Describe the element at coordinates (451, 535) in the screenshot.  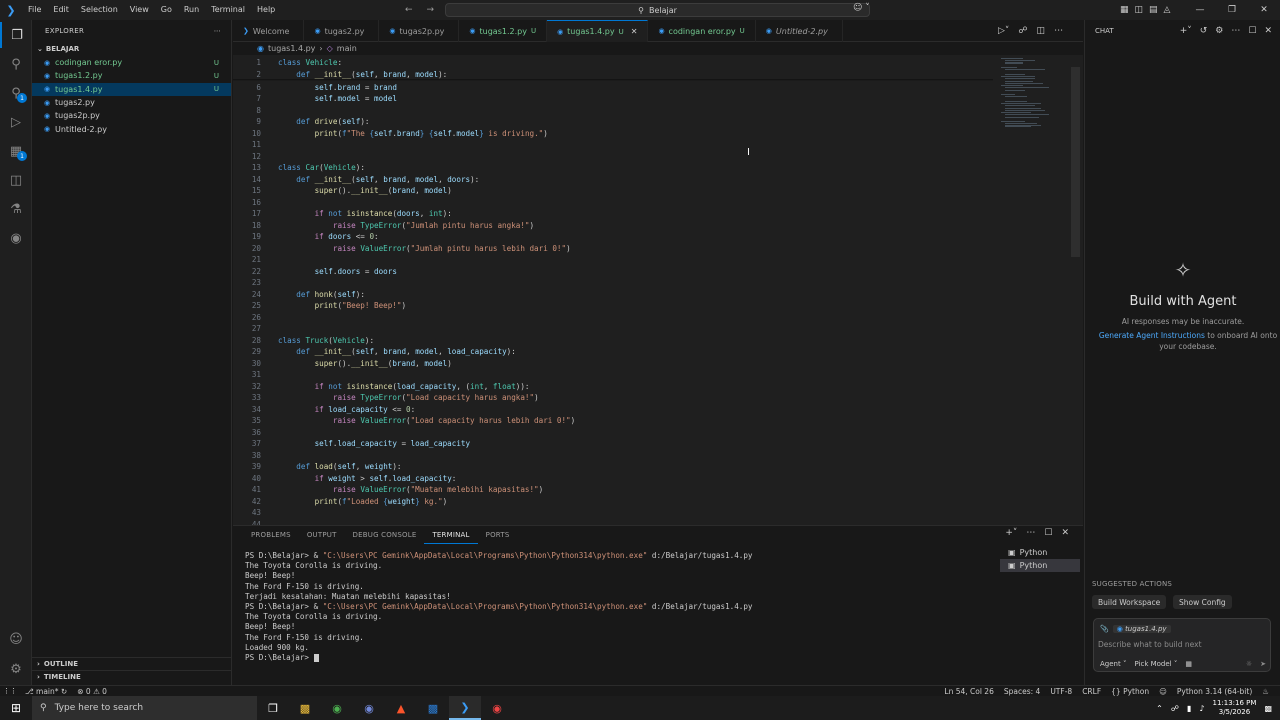
I see `panel-tab-terminal: TERMINAL` at that location.